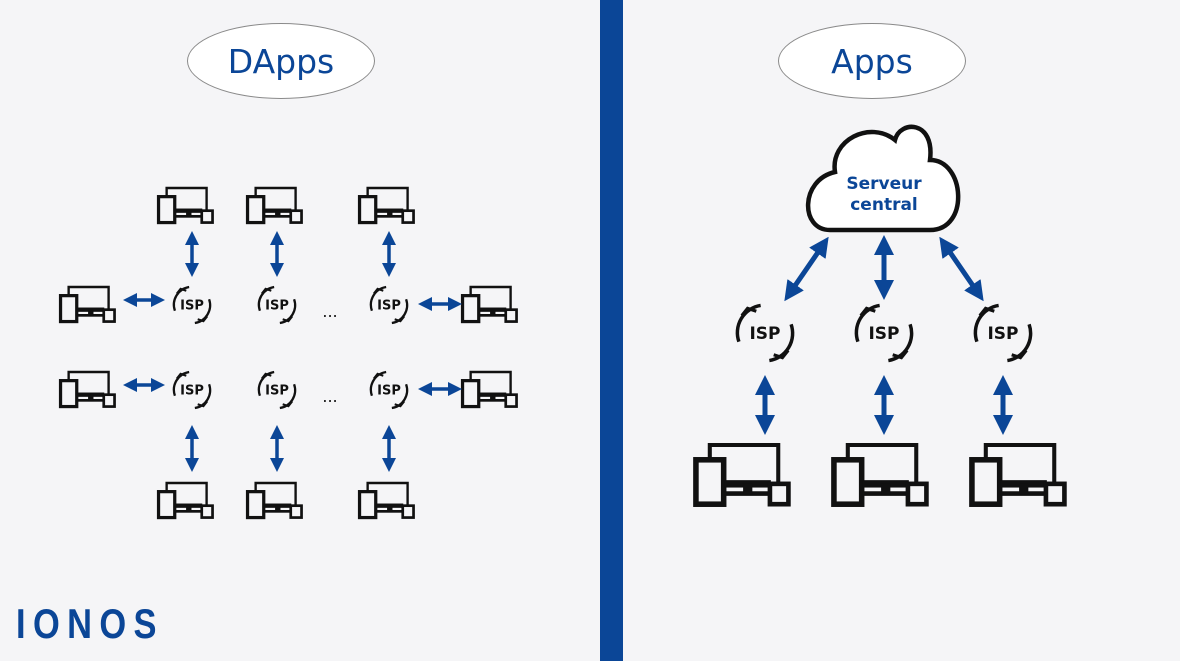  I want to click on server-label-line2: central, so click(884, 205).